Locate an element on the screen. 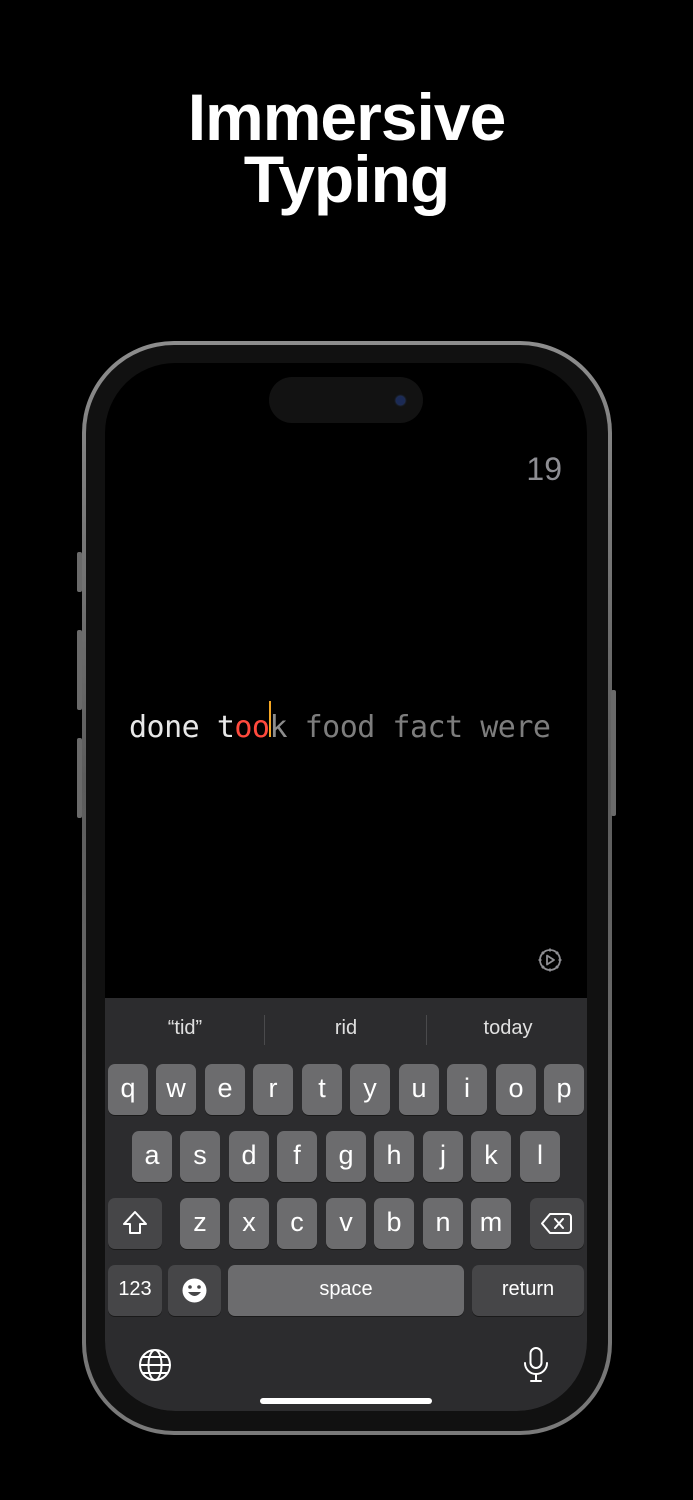 Image resolution: width=693 pixels, height=1500 pixels. typing-line: done took food fact were is located at coordinates (354, 723).